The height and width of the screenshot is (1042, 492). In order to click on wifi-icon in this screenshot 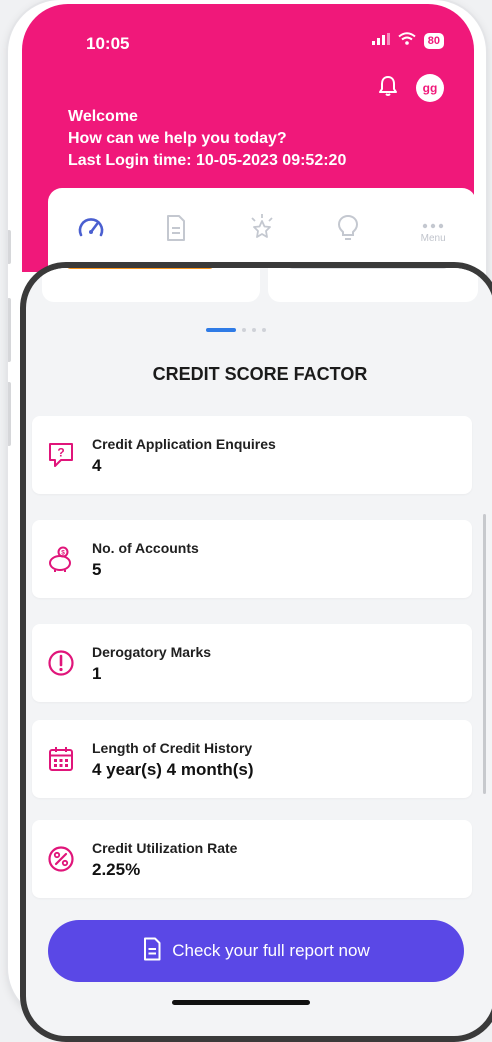, I will do `click(407, 41)`.